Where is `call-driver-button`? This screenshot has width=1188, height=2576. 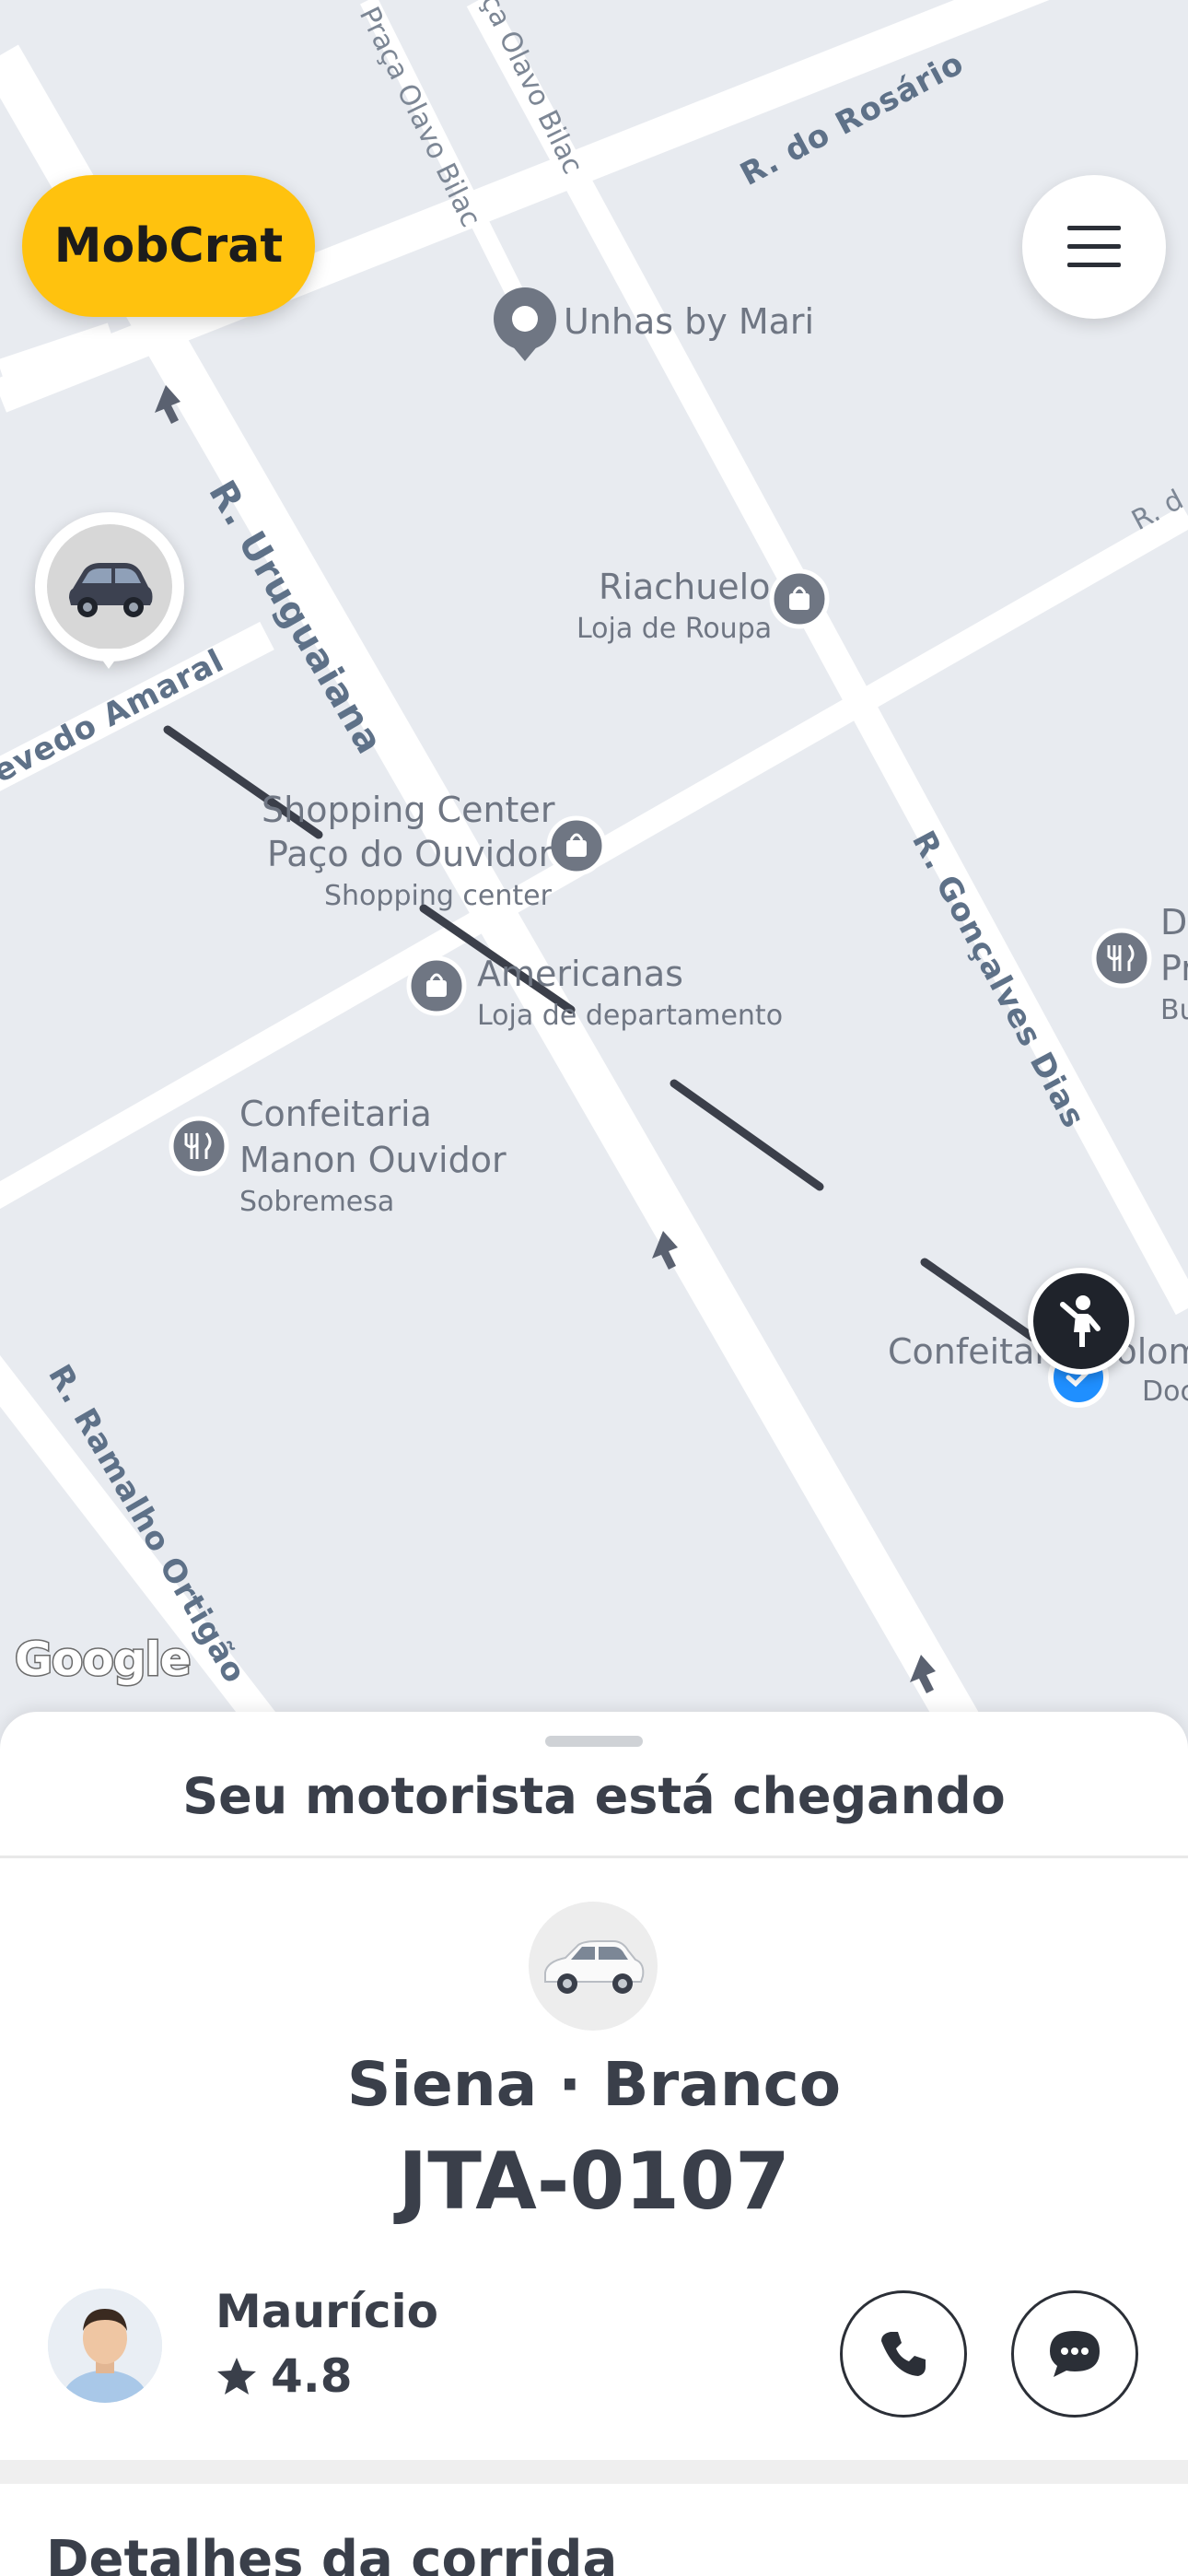
call-driver-button is located at coordinates (903, 2354).